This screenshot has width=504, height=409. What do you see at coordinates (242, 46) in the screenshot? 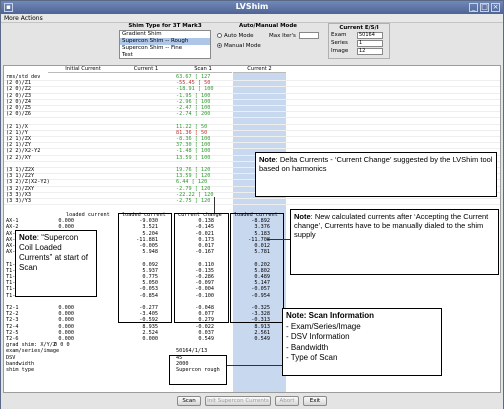
I see `manual-mode-label: Manual Mode` at bounding box center [242, 46].